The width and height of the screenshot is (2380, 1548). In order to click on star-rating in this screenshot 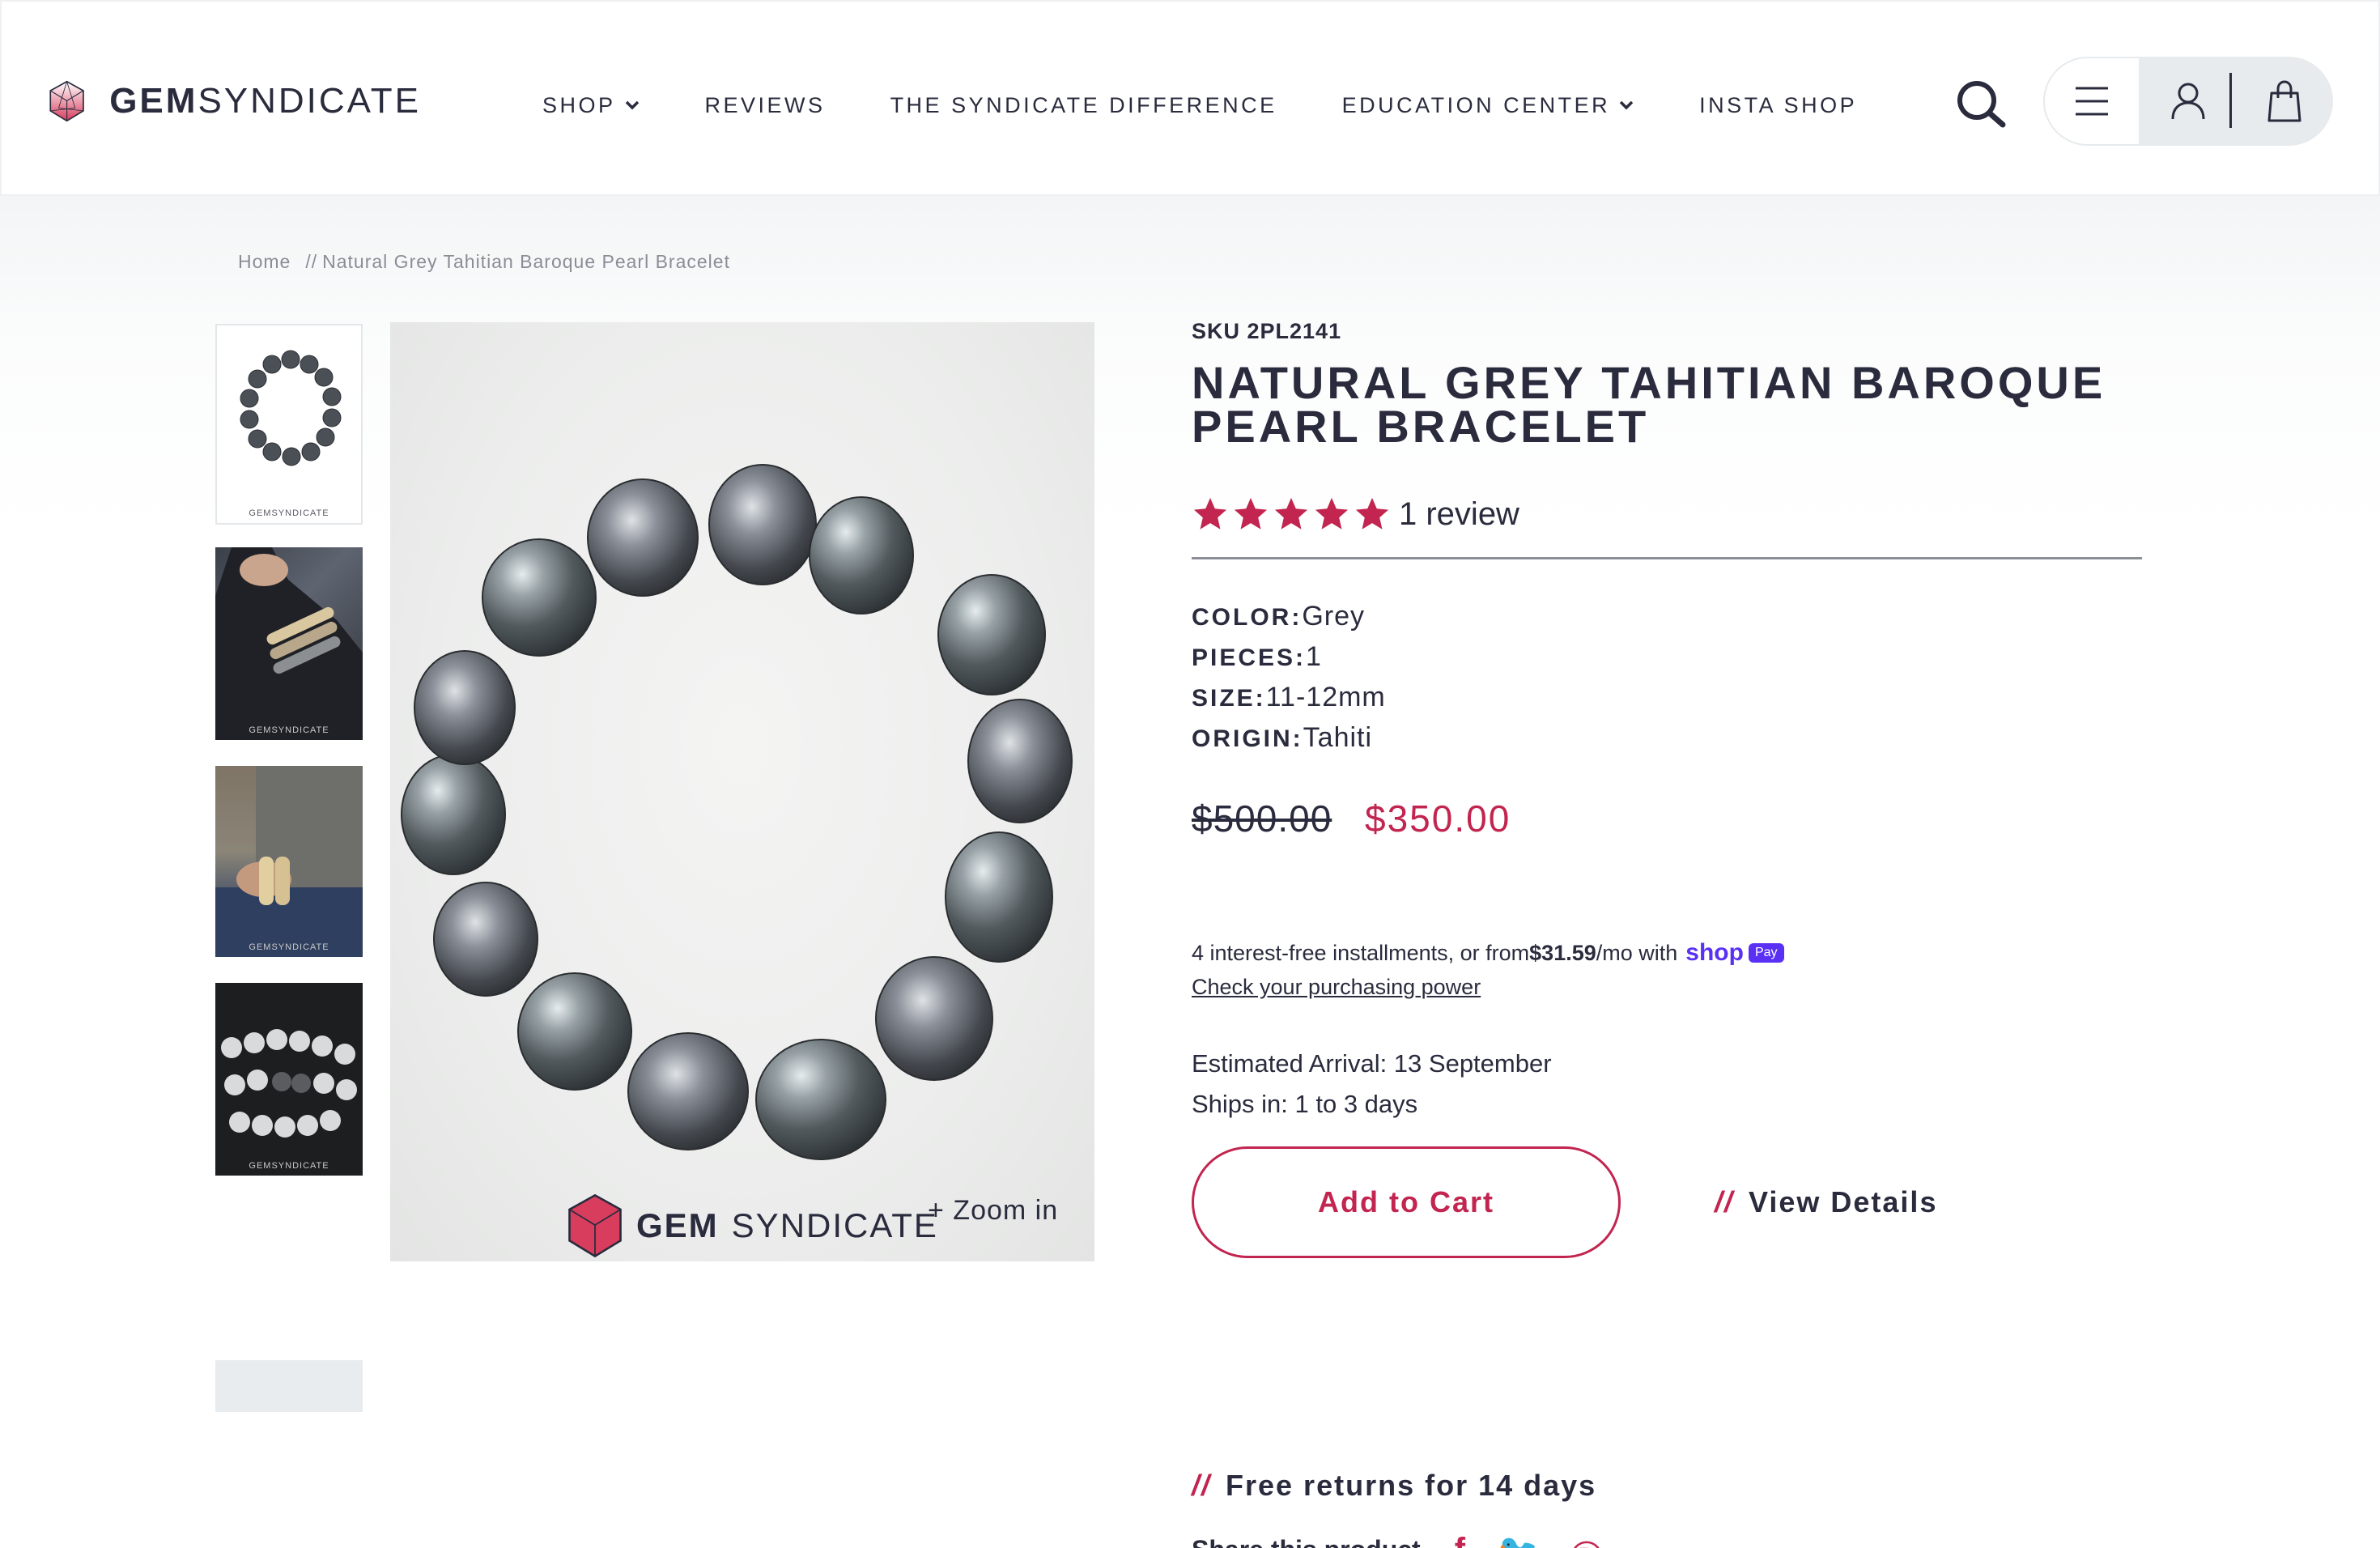, I will do `click(1293, 514)`.